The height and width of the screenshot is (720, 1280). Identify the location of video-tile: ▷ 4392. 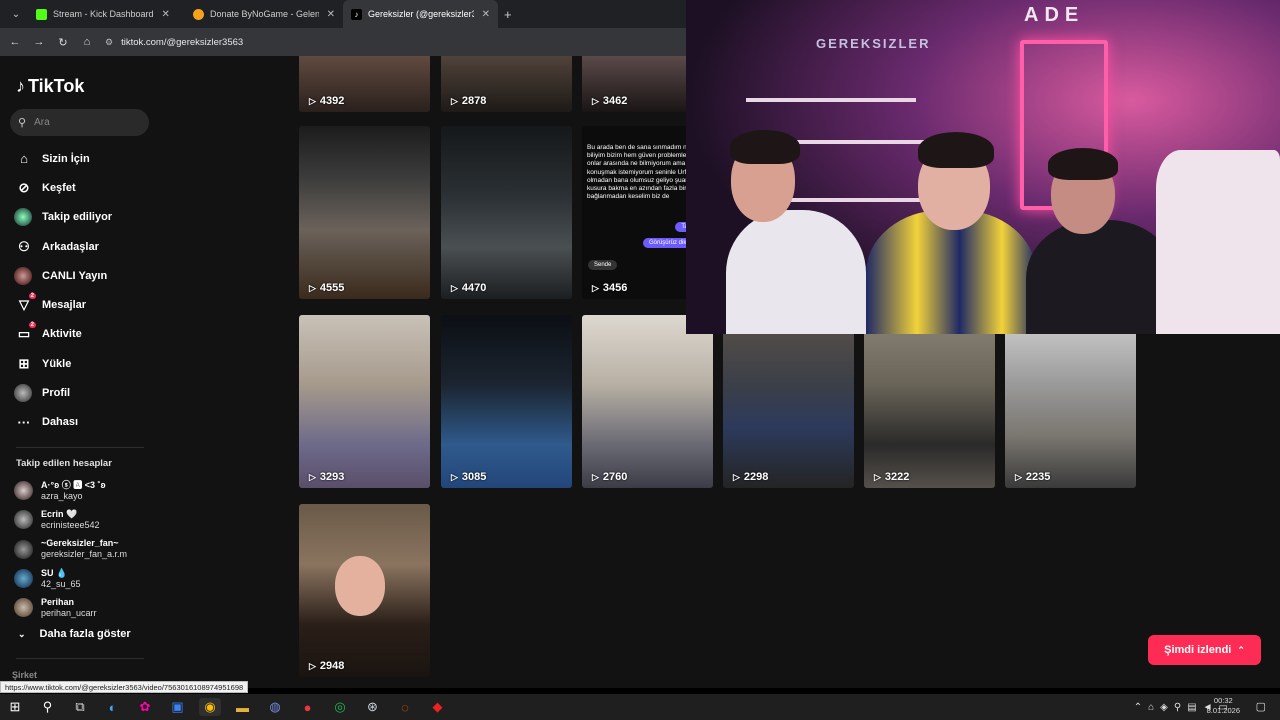
(364, 84).